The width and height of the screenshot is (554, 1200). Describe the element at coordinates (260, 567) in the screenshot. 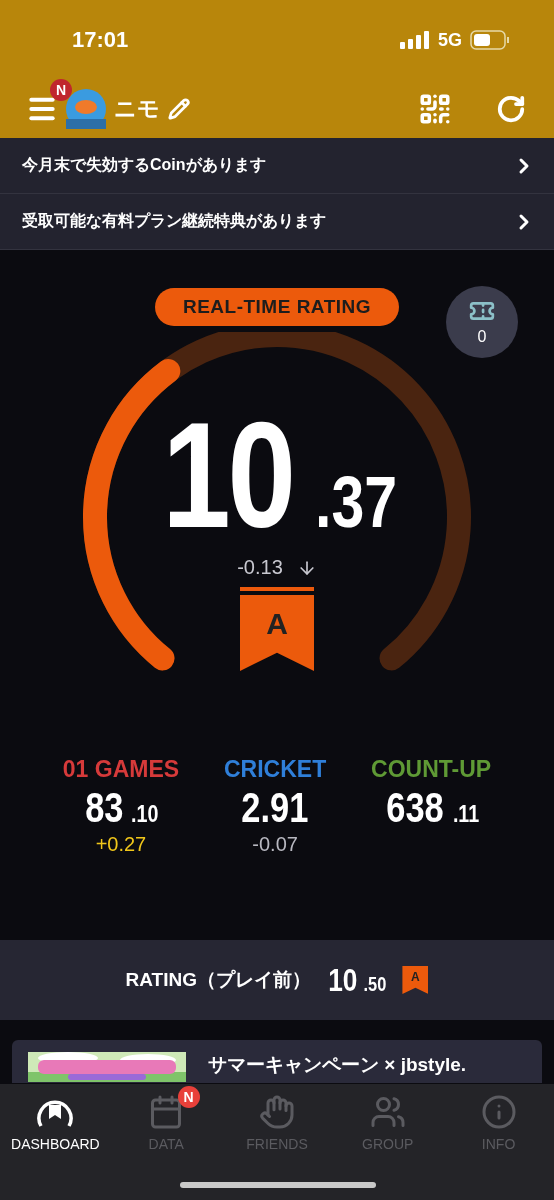

I see `rating-change: -0.13` at that location.